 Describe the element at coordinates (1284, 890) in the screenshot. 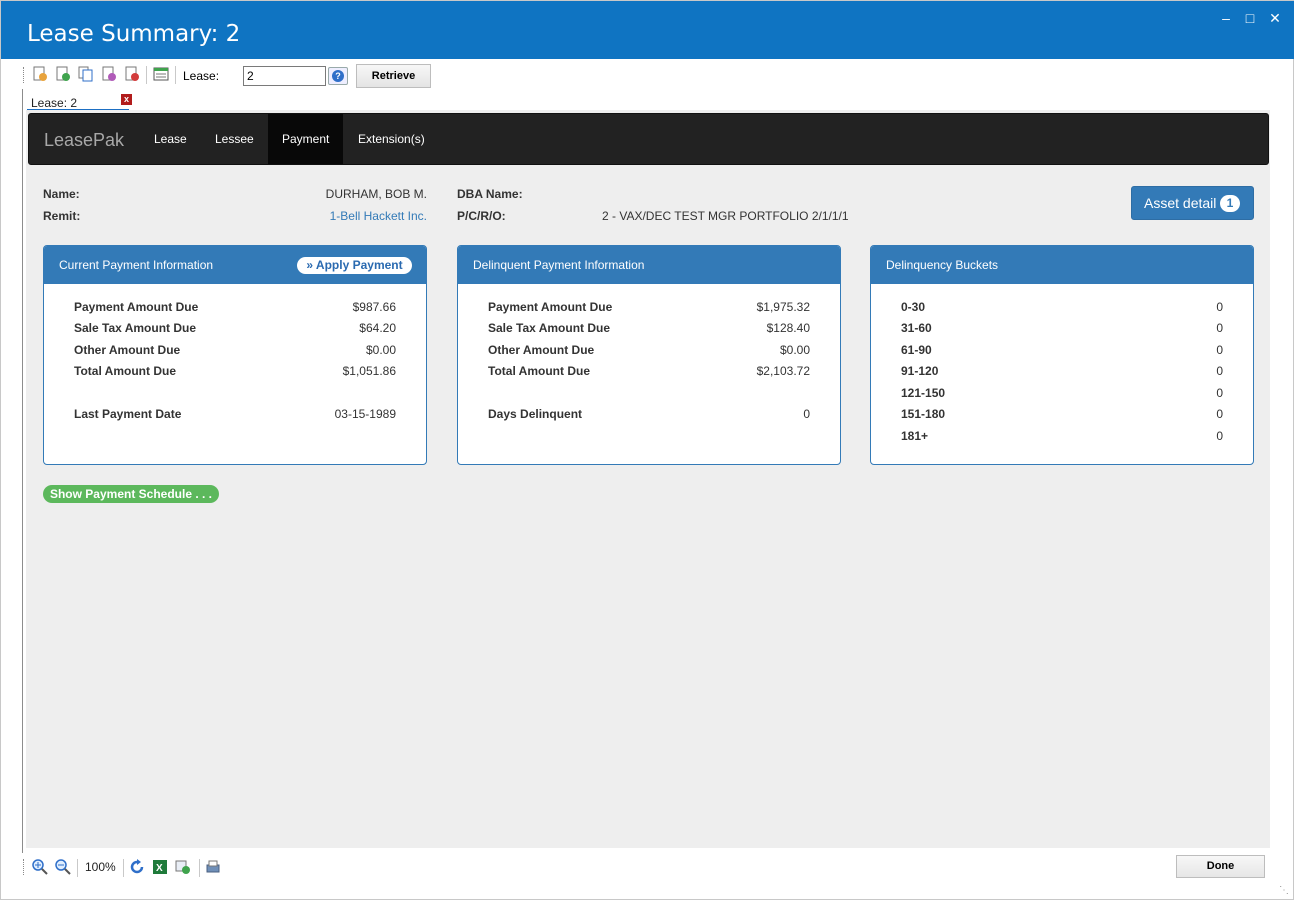

I see `resize-grip-icon: ⋱` at that location.